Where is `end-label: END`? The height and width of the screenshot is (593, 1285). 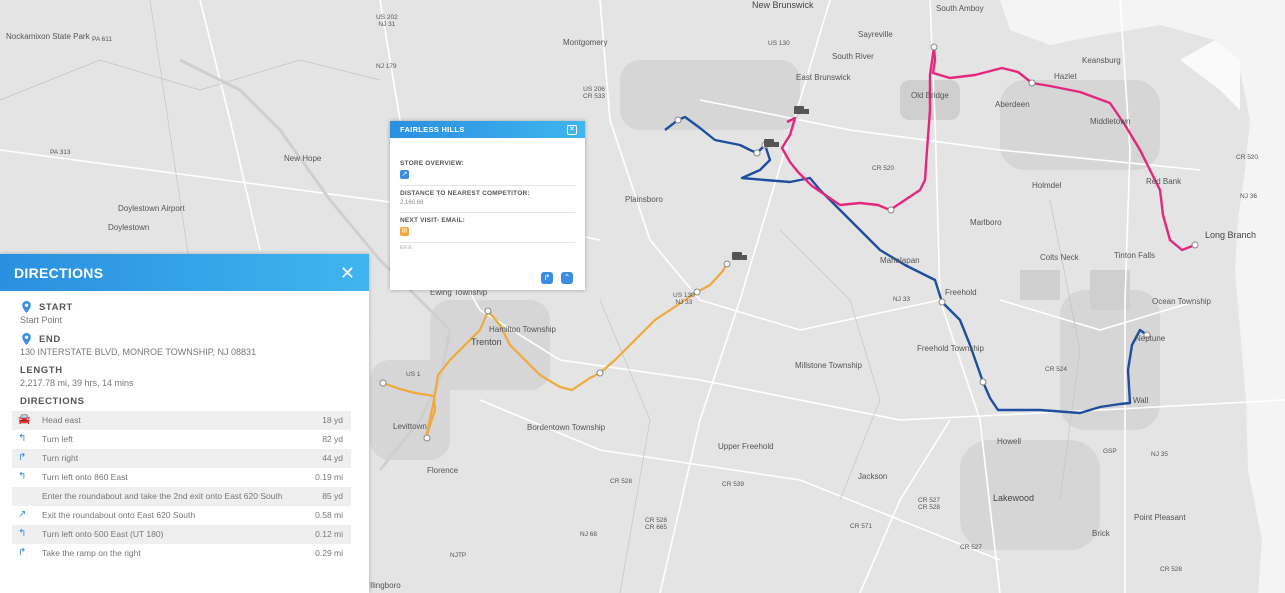 end-label: END is located at coordinates (50, 339).